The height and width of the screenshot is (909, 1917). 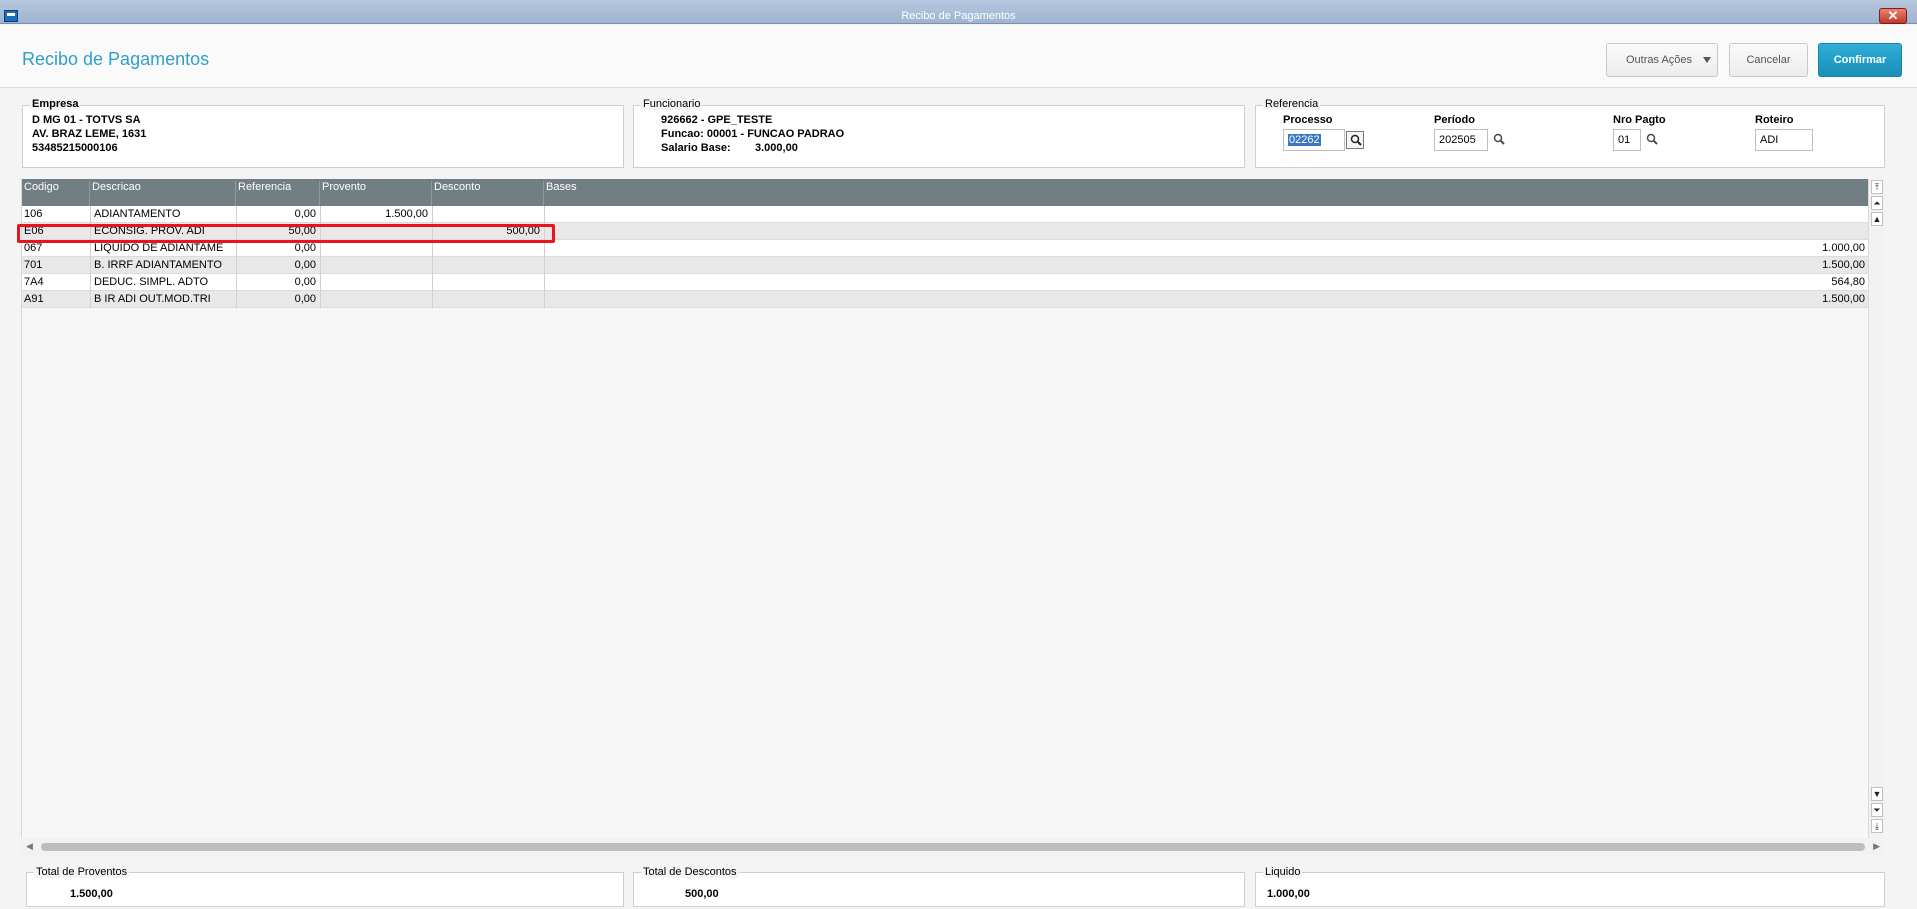 I want to click on table-row: 701 B. IRRF ADIANTAMENTO 0,00 1.500,00, so click(x=945, y=265).